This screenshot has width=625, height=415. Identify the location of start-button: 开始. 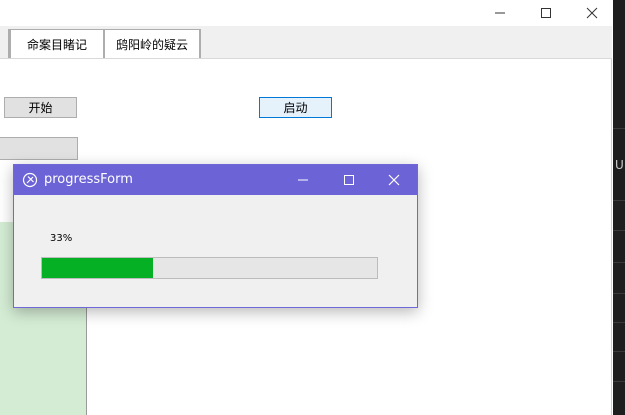
(40, 107).